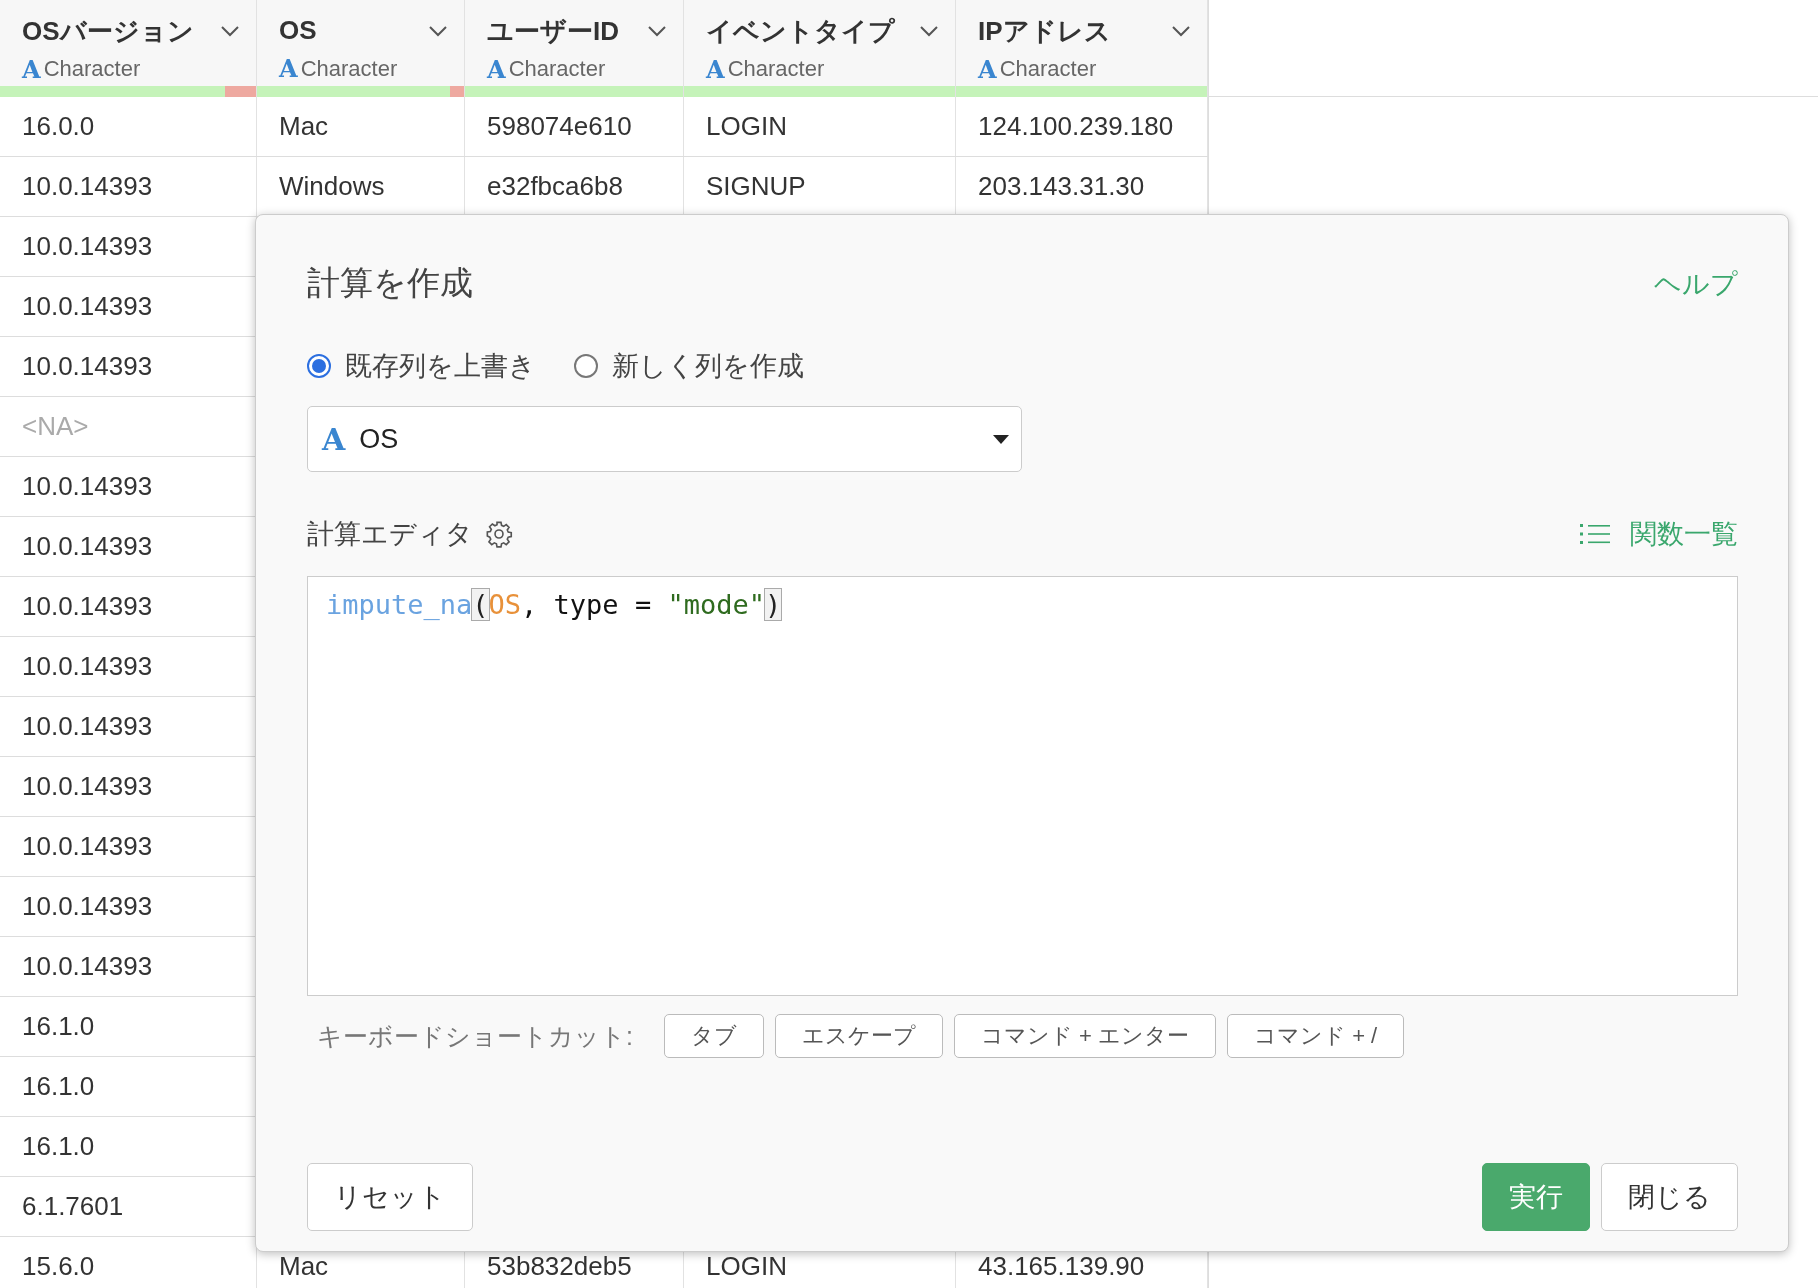 The image size is (1818, 1288). Describe the element at coordinates (298, 31) in the screenshot. I see `column-header: OS` at that location.